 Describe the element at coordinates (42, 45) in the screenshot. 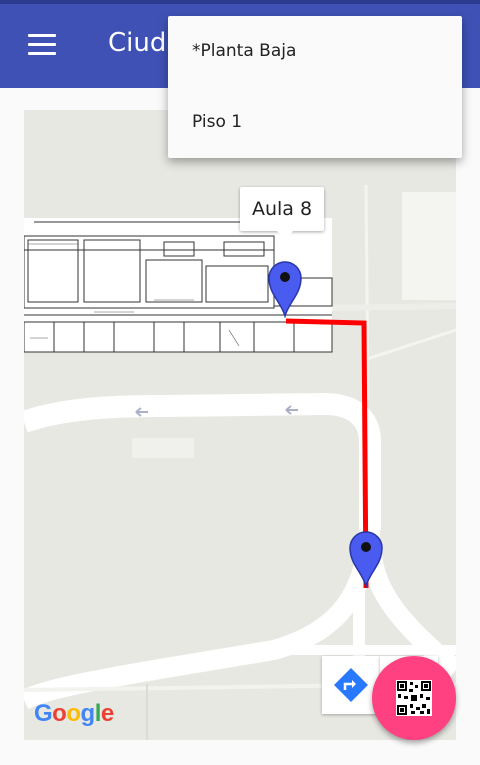

I see `hamburger-menu-icon` at that location.